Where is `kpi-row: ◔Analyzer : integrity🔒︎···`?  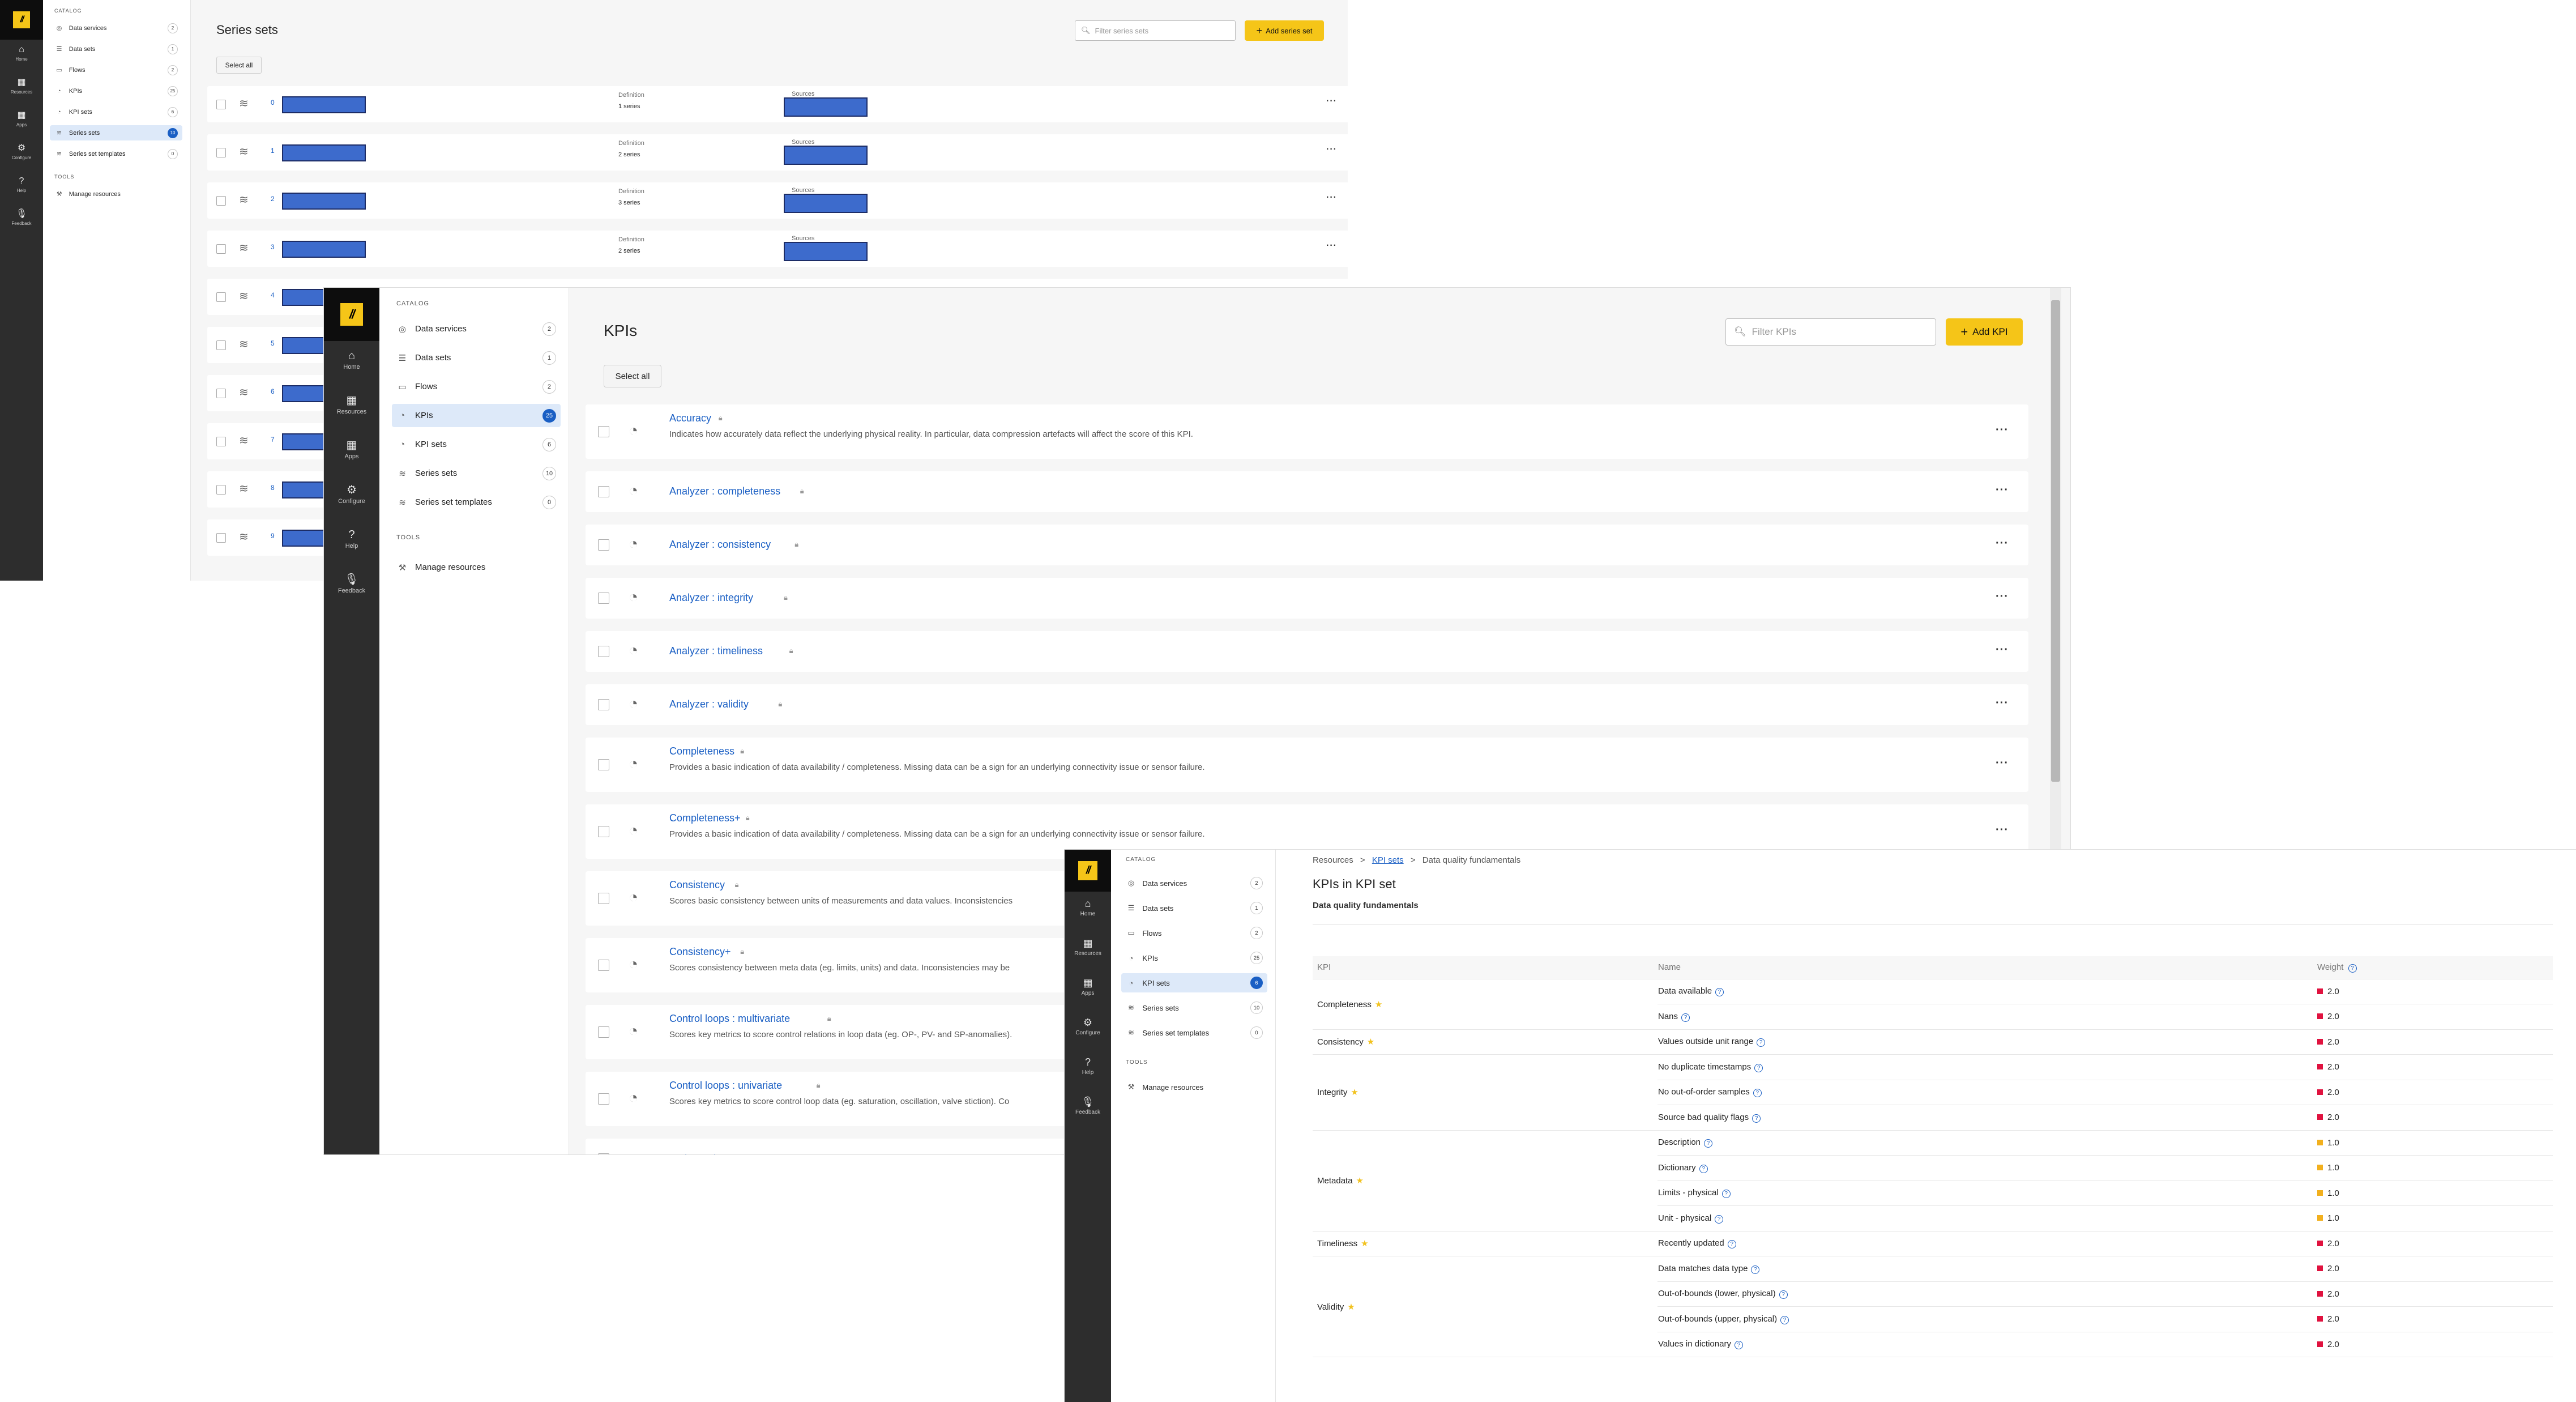
kpi-row: ◔Analyzer : integrity🔒︎··· is located at coordinates (1307, 598).